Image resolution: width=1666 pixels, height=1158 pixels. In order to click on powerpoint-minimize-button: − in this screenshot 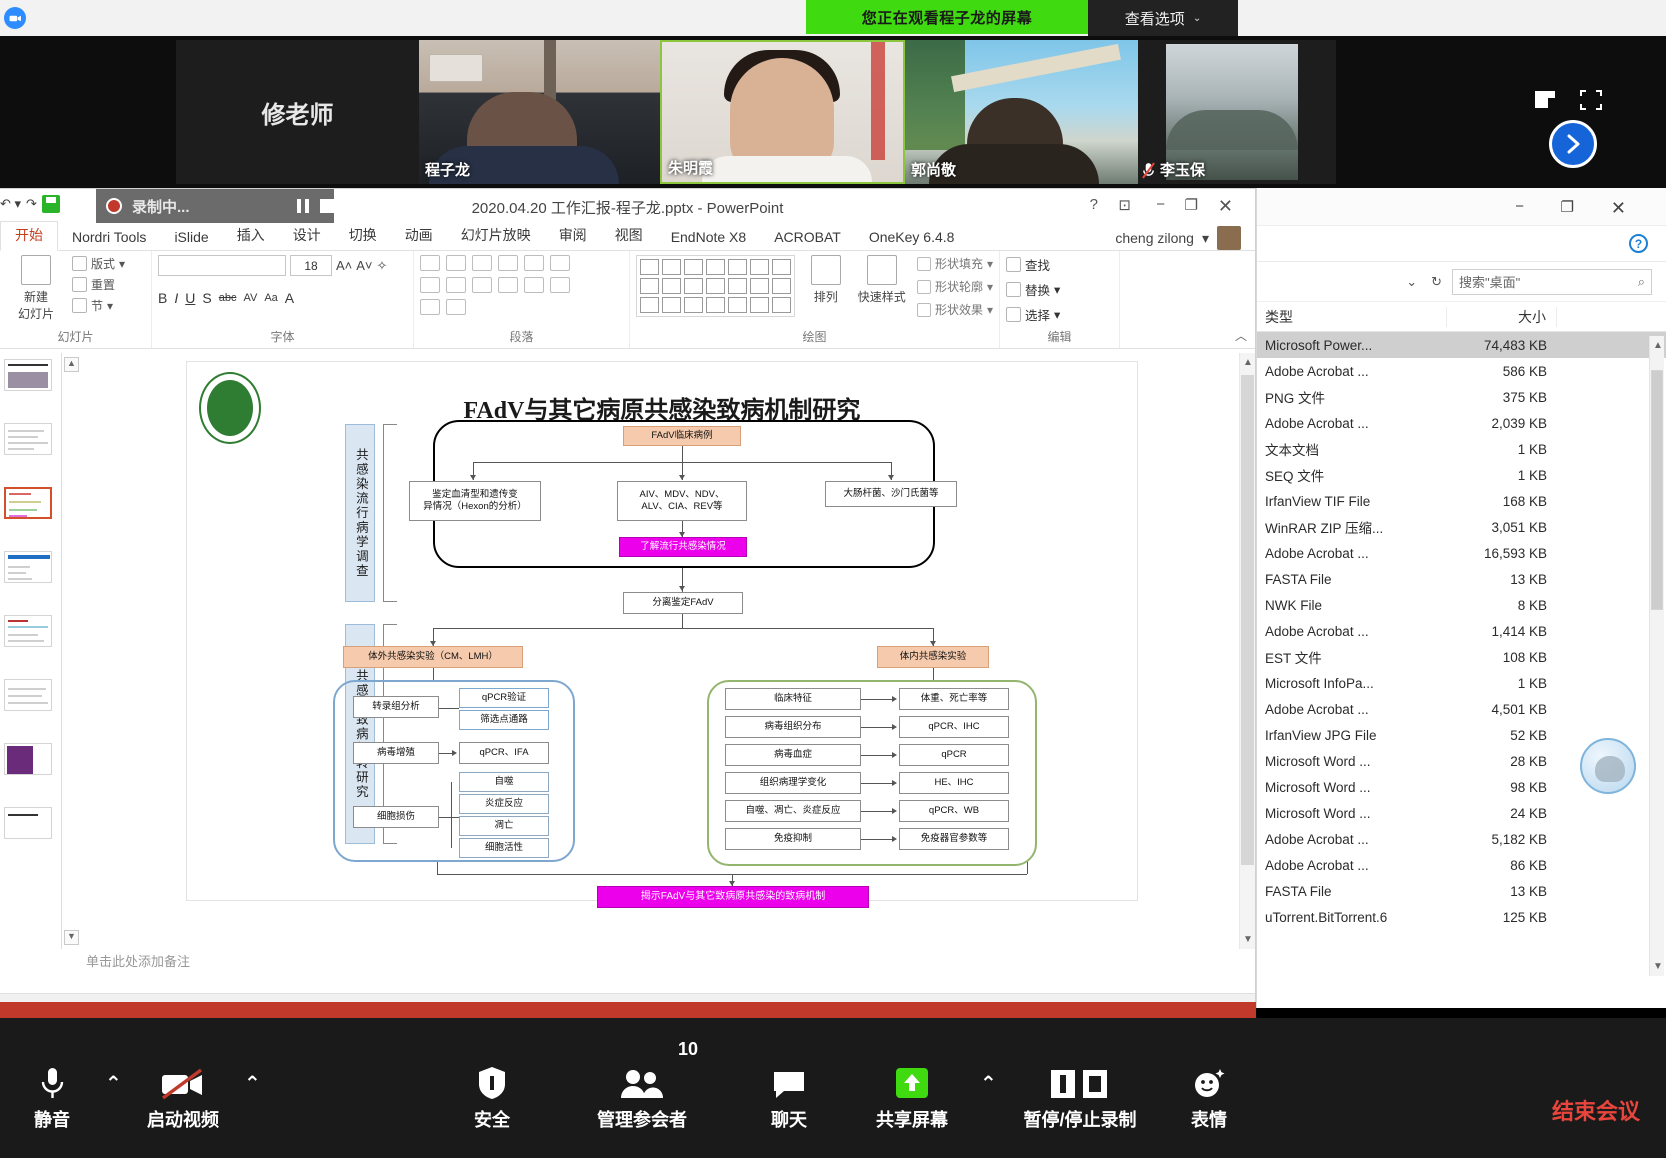, I will do `click(1160, 204)`.